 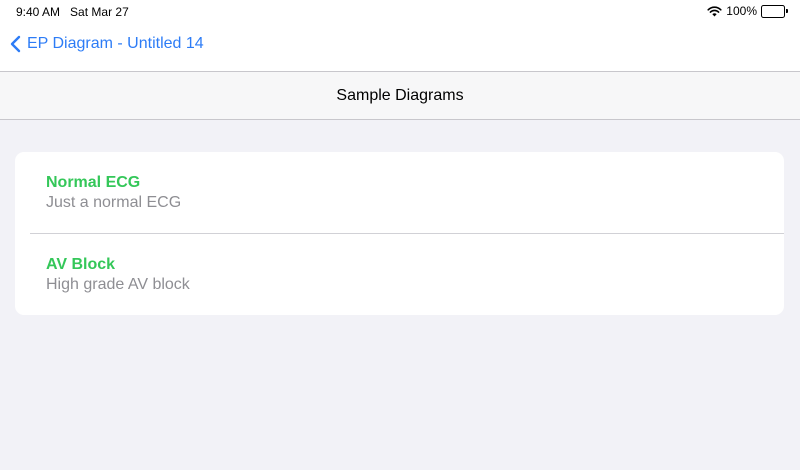 I want to click on title-bar: Sample Diagrams, so click(x=400, y=95).